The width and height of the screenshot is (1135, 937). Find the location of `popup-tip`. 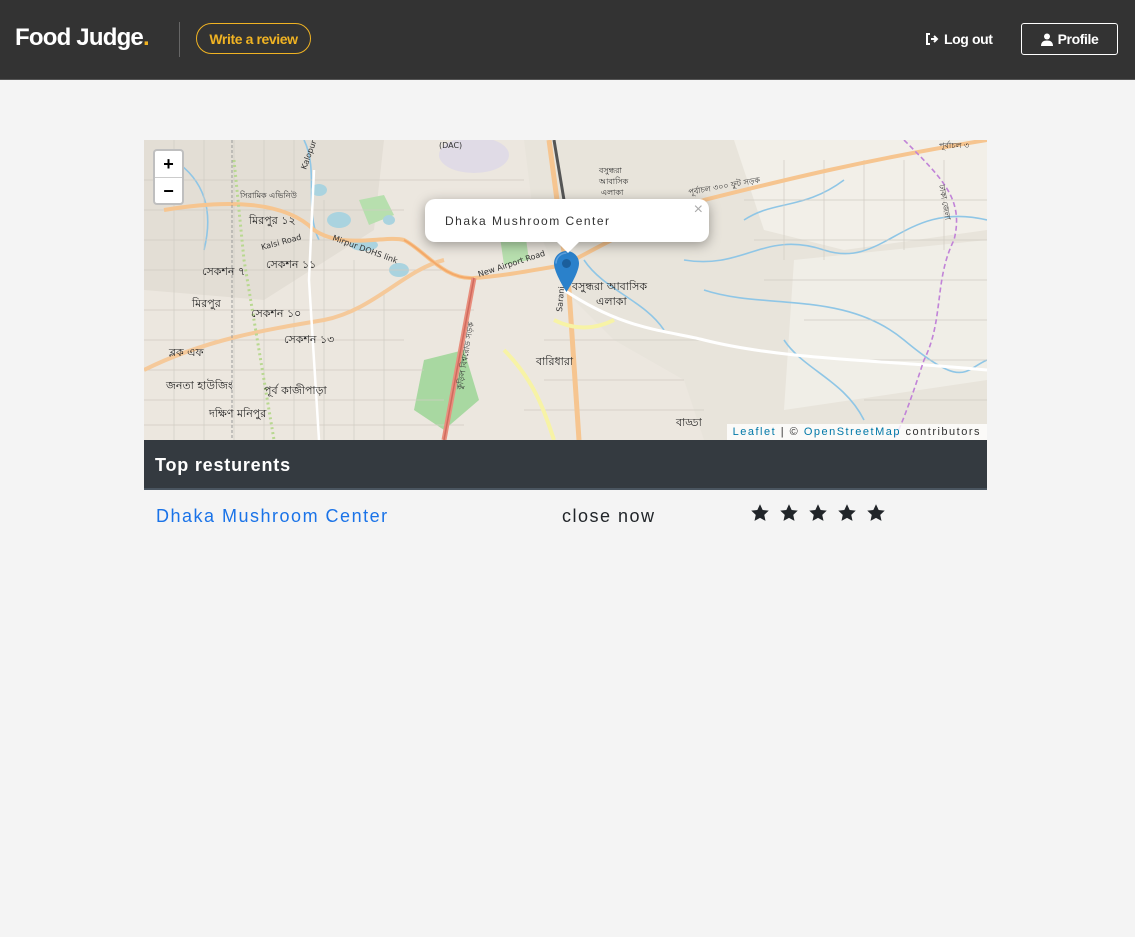

popup-tip is located at coordinates (568, 247).